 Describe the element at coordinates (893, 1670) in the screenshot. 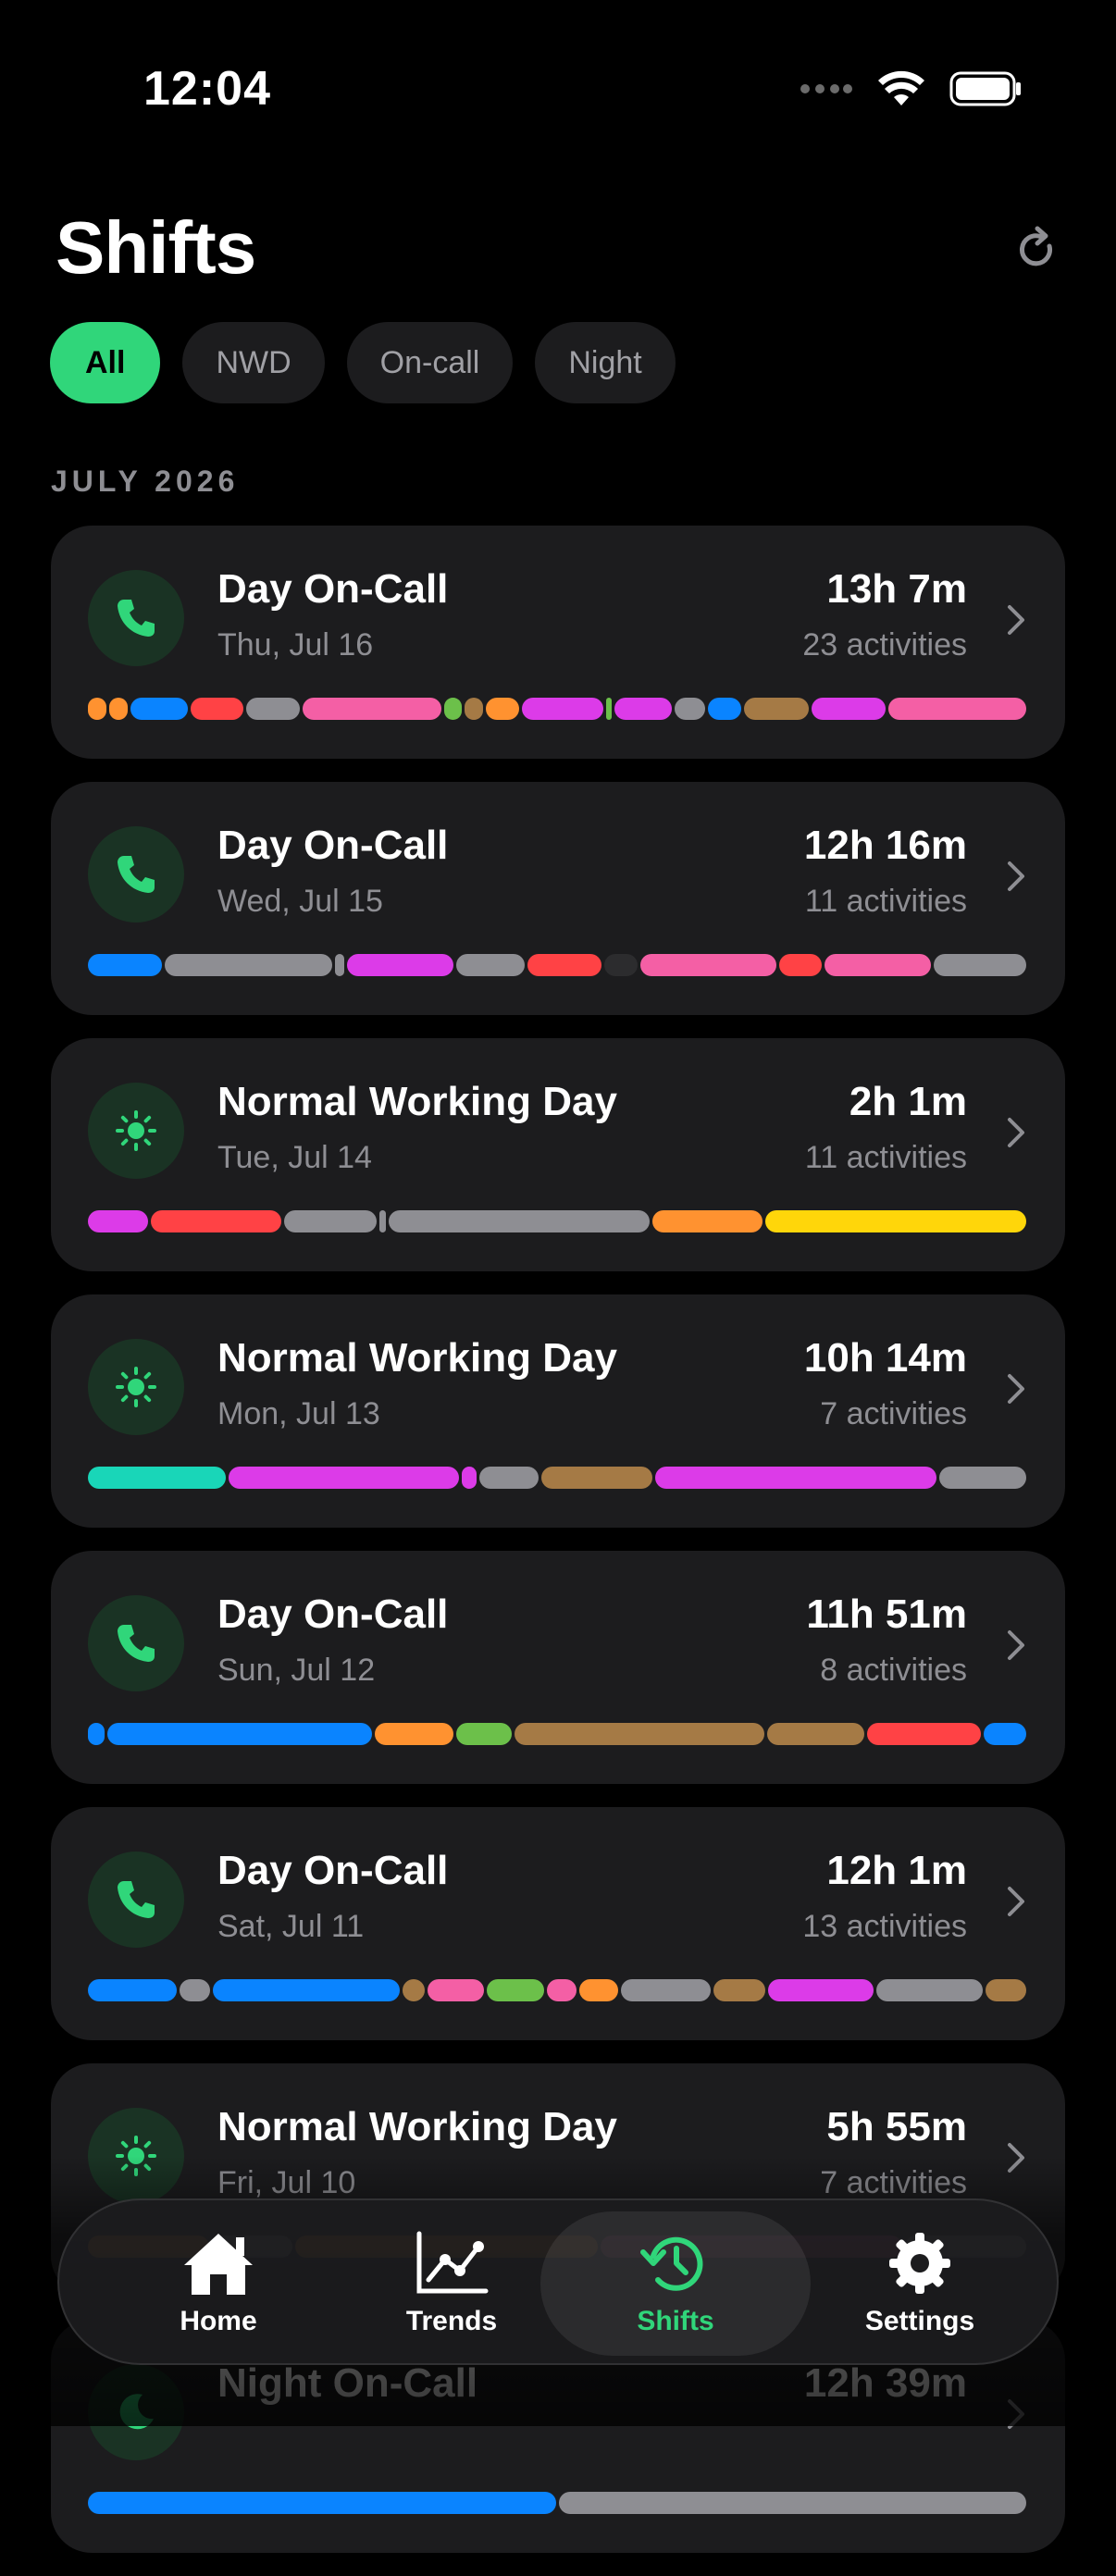

I see `shift-activity-count: 8 activities` at that location.